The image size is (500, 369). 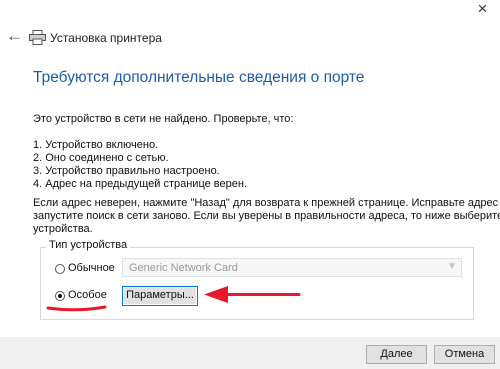 What do you see at coordinates (183, 268) in the screenshot?
I see `standard-device-value: Generic Network Card` at bounding box center [183, 268].